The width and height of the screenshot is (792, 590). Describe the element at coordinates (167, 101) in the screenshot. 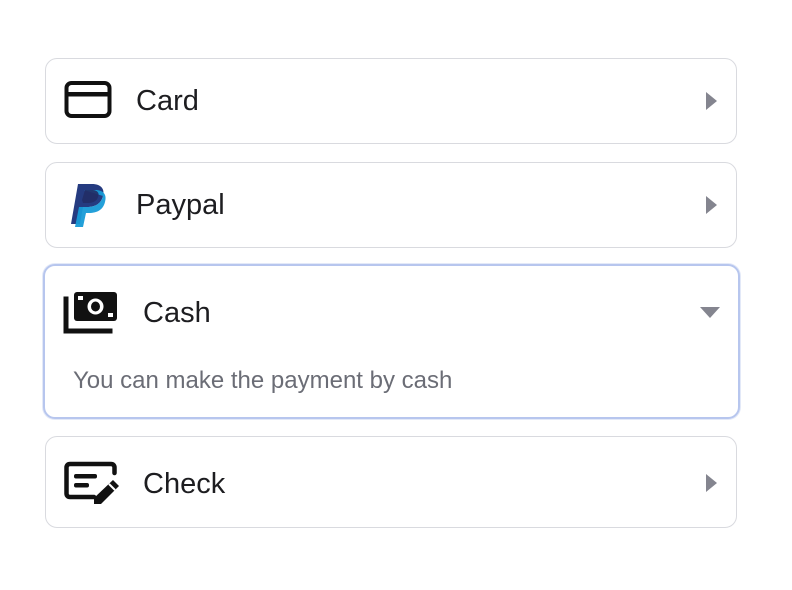

I see `payment-option-label: Card` at that location.